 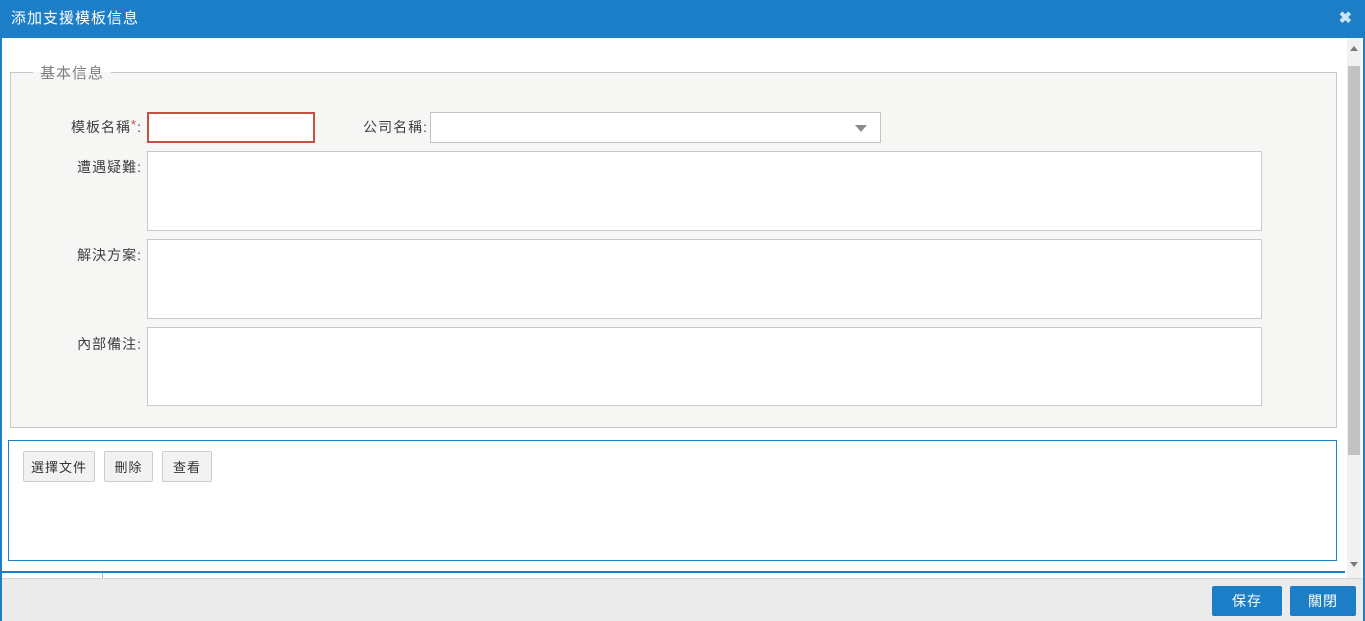 I want to click on scroll-down-icon, so click(x=1354, y=564).